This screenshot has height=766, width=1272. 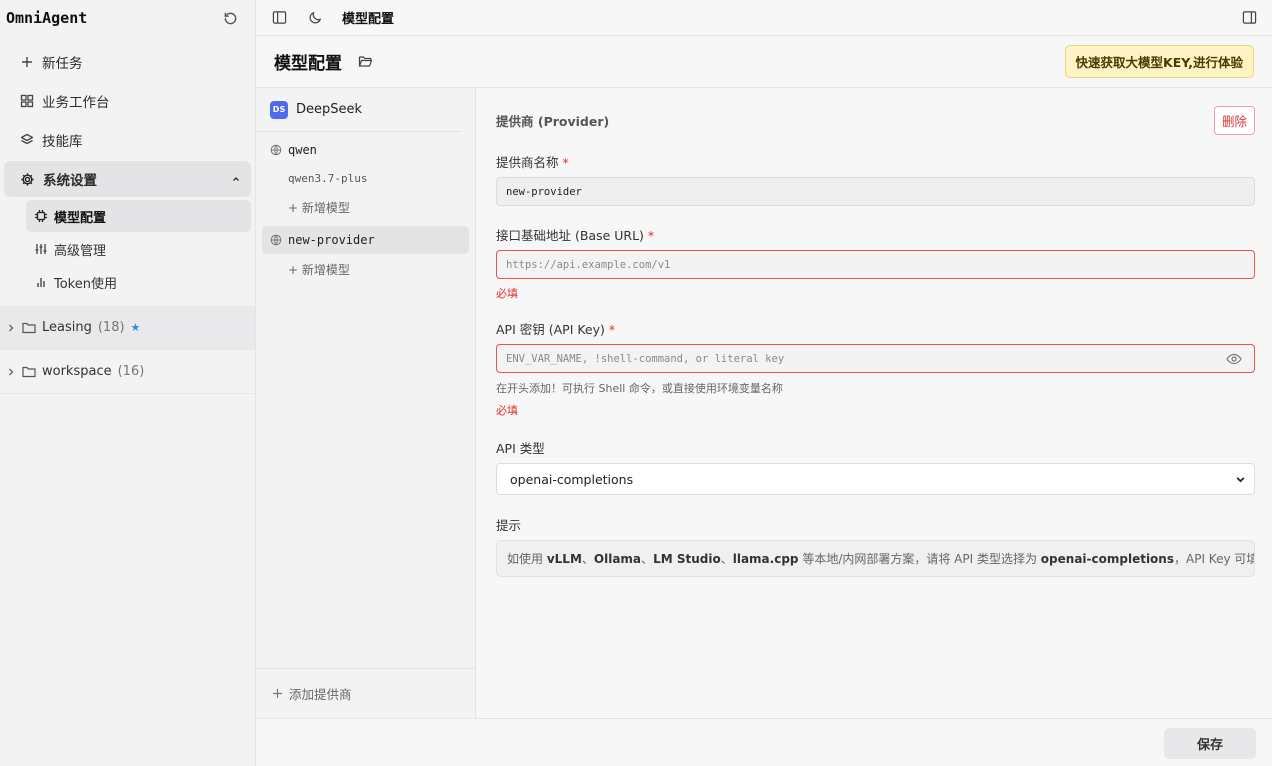 What do you see at coordinates (365, 178) in the screenshot?
I see `model-item: qwen3.7-plus` at bounding box center [365, 178].